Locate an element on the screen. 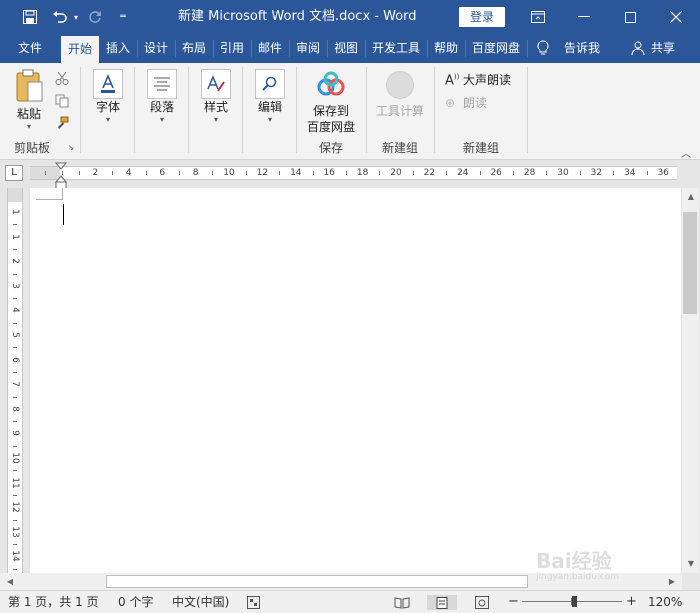 The height and width of the screenshot is (613, 700). indent-marker-icon is located at coordinates (61, 176).